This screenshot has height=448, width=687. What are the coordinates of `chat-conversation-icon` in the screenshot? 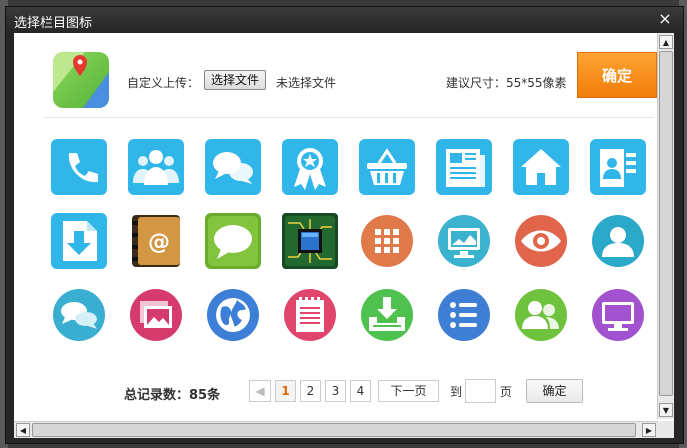 It's located at (79, 315).